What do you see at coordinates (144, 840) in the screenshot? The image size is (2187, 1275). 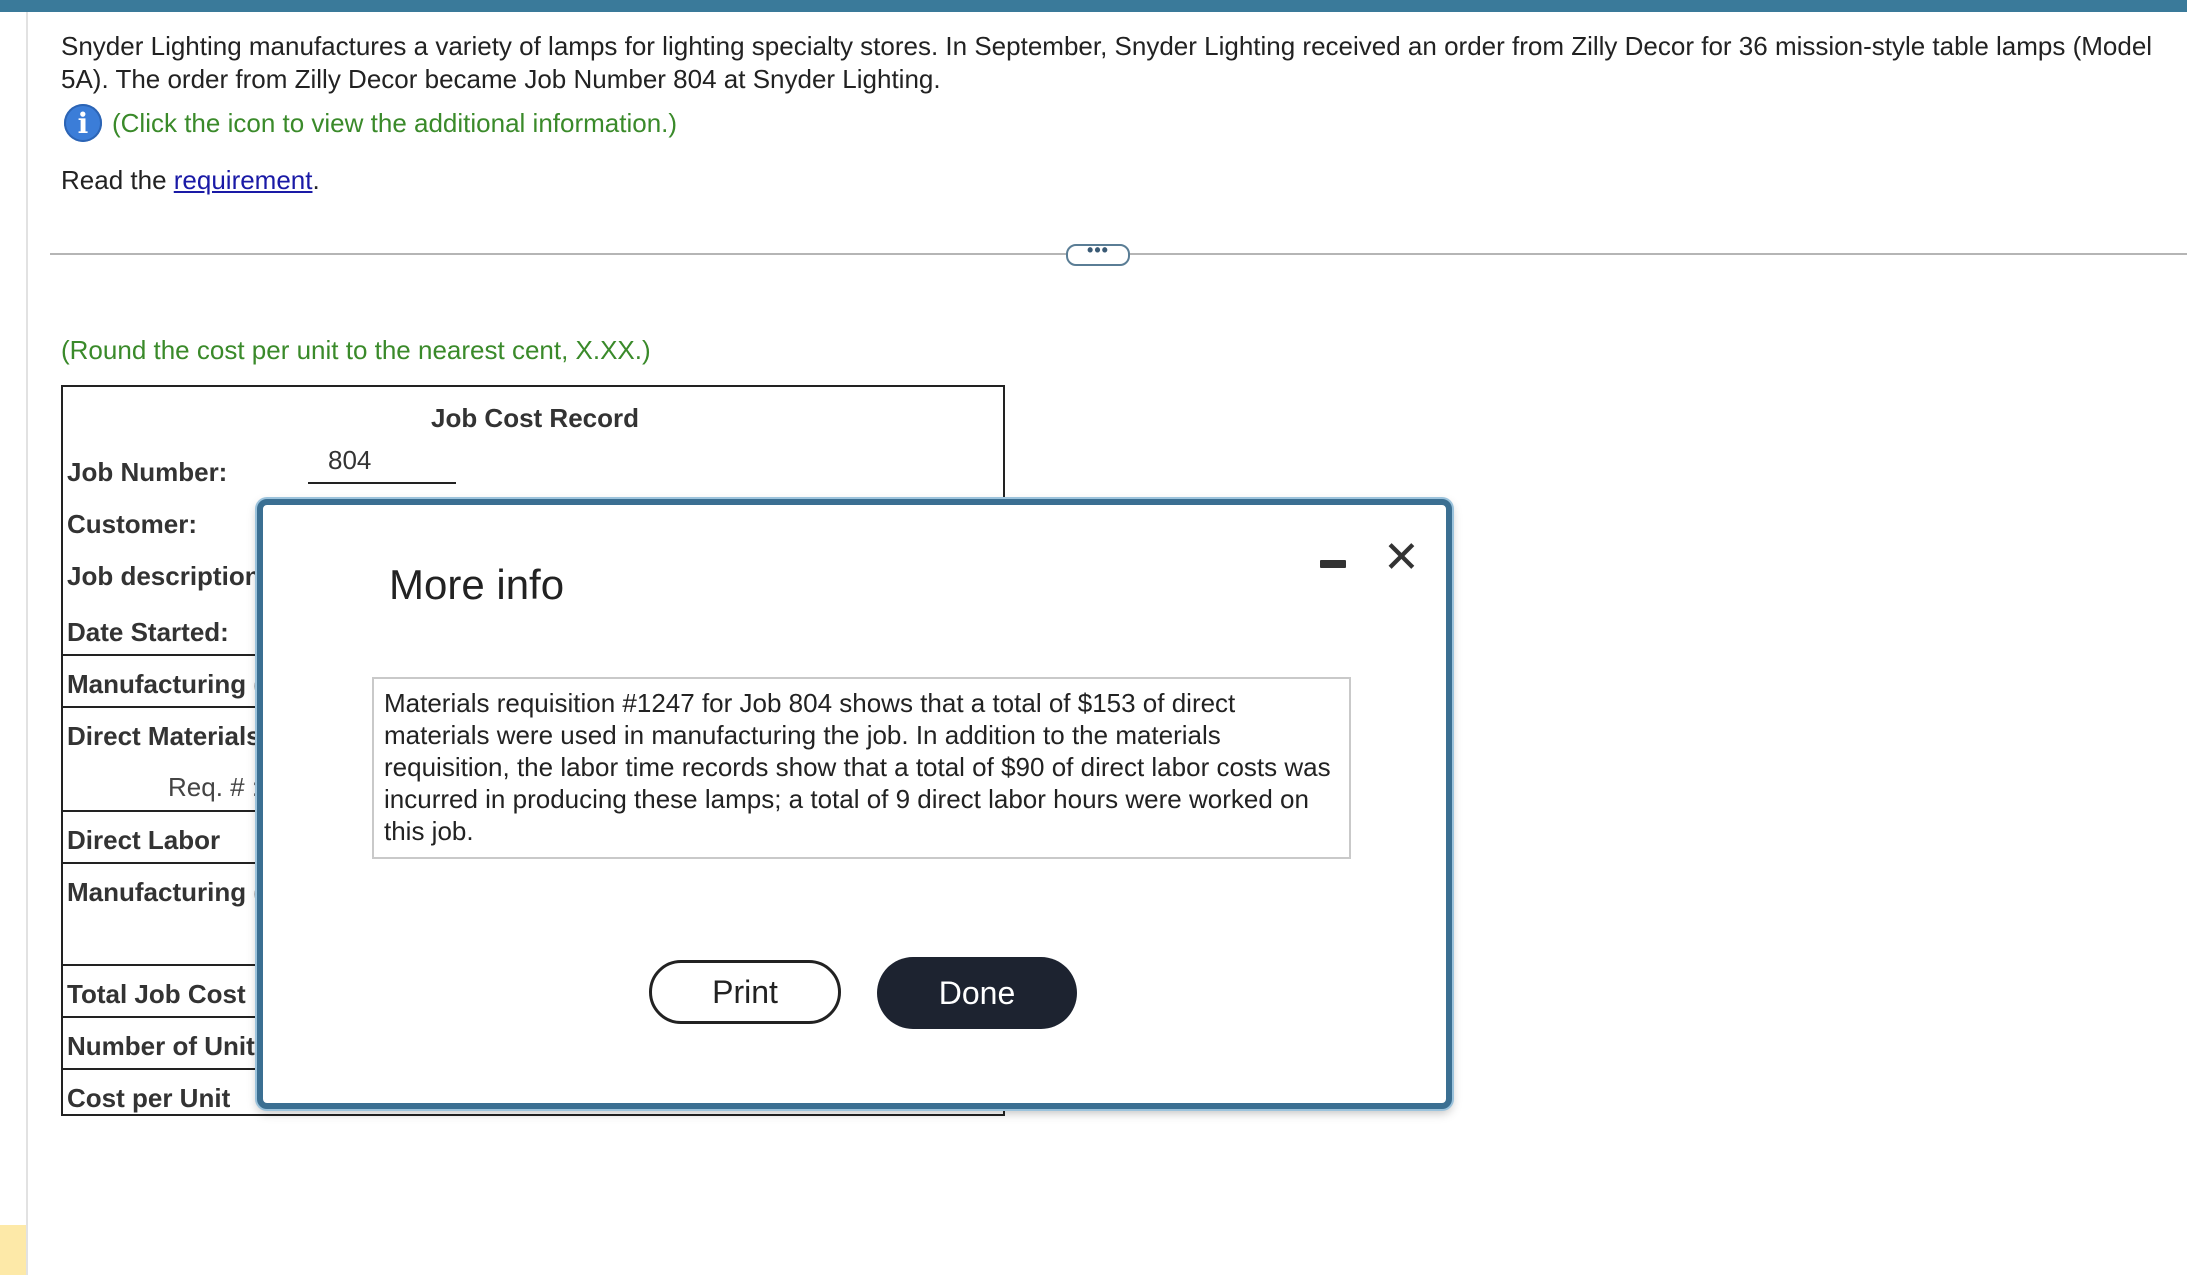 I see `direct-labor-label: Direct Labor` at bounding box center [144, 840].